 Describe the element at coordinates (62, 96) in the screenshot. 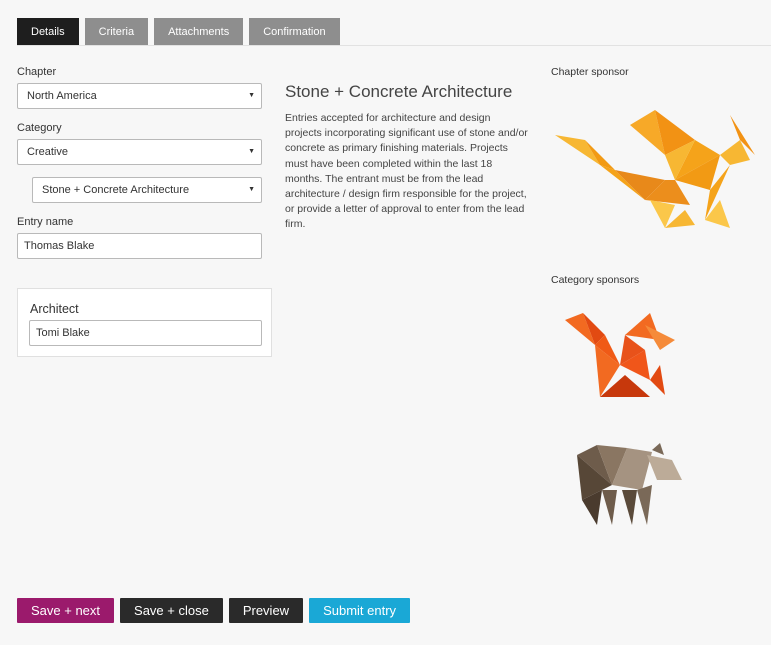

I see `chapter-select-value: North America` at that location.